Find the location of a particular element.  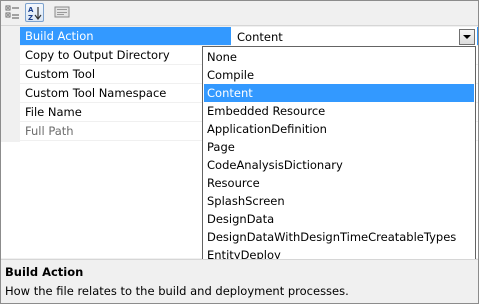

properties-toolbar: A Z is located at coordinates (239, 13).